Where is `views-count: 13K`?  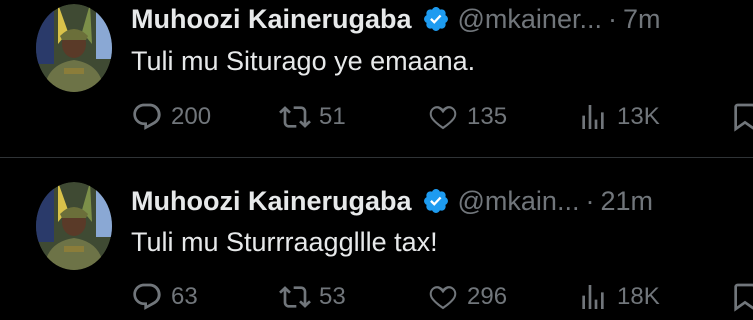
views-count: 13K is located at coordinates (638, 116).